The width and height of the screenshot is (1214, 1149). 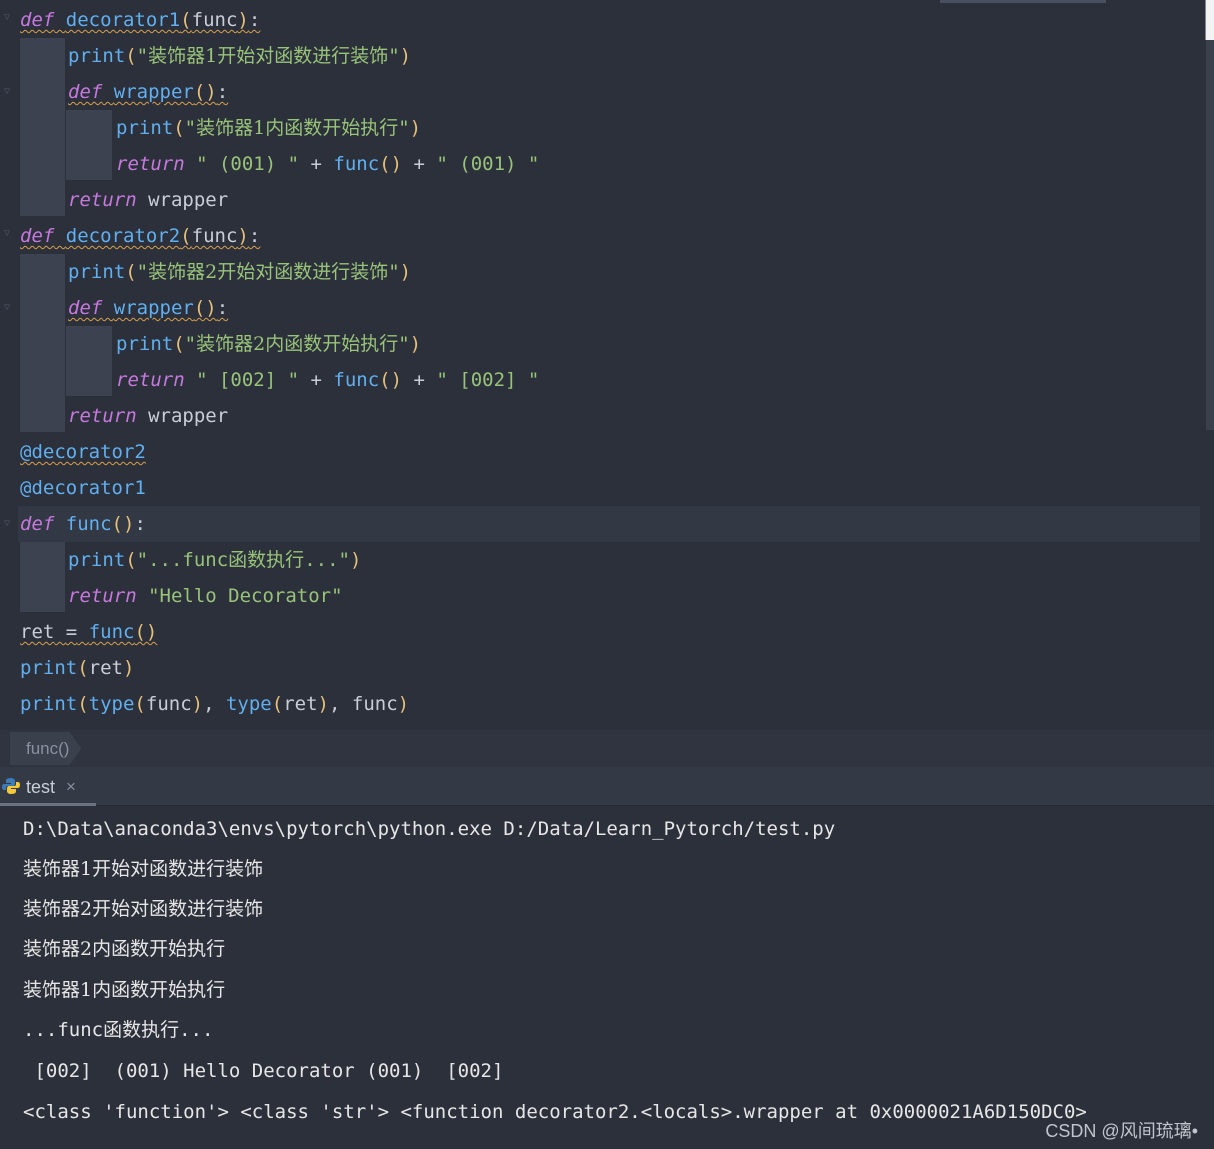 I want to click on code-line: print("装饰器1内函数开始执行"), so click(x=268, y=128).